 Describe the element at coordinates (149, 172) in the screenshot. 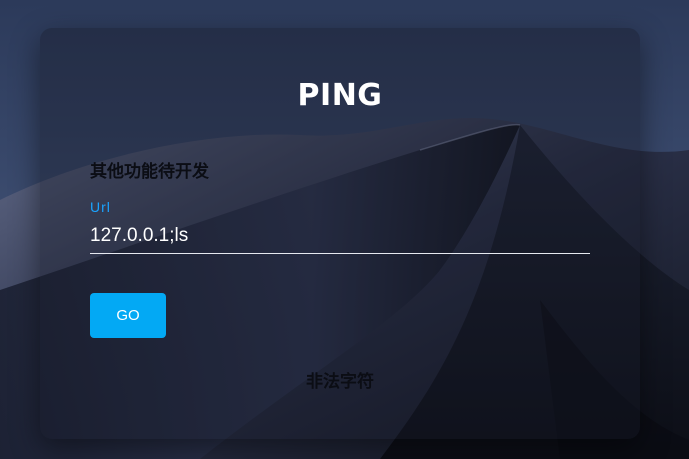

I see `feature-notice: 其他功能待开发` at that location.